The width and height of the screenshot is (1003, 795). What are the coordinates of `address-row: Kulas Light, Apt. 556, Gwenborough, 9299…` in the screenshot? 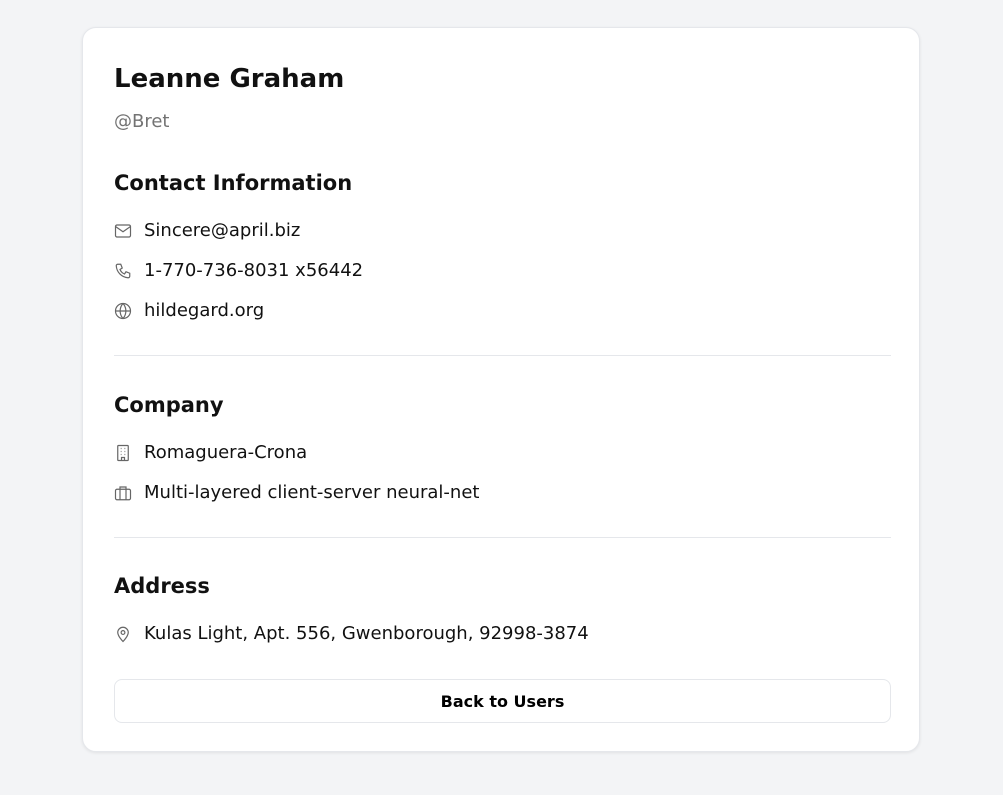 It's located at (351, 633).